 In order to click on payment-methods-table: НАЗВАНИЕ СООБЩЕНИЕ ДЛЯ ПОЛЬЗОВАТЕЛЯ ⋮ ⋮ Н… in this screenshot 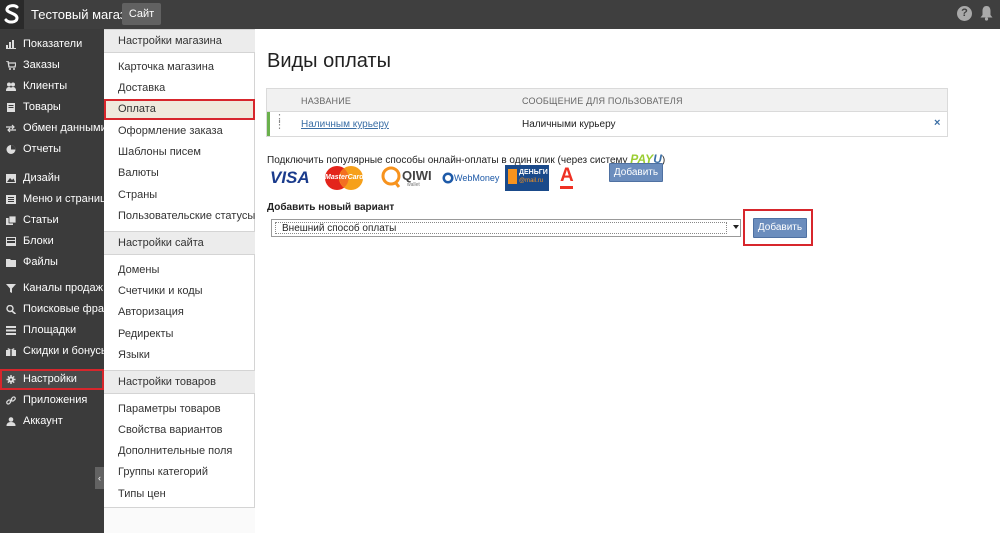, I will do `click(607, 112)`.